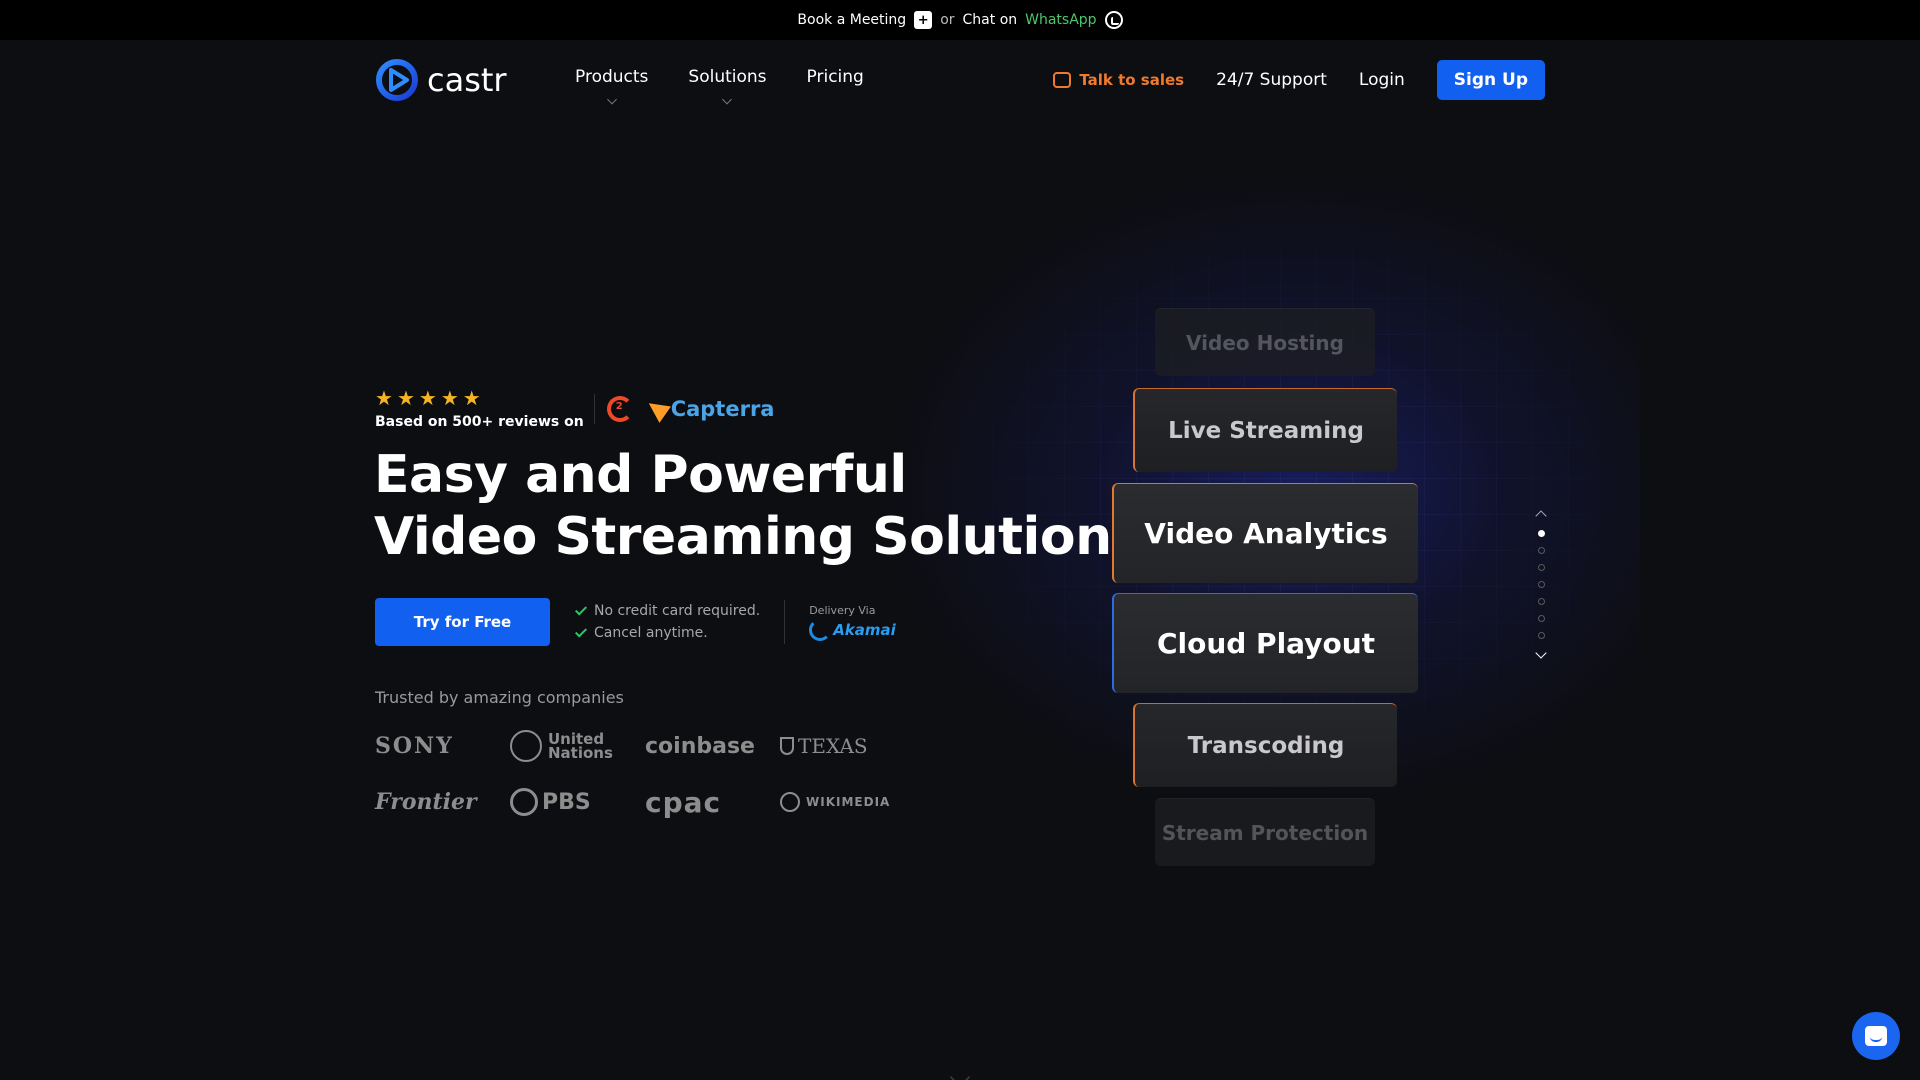 This screenshot has height=1080, width=1920. I want to click on un-text: United Nations, so click(580, 747).